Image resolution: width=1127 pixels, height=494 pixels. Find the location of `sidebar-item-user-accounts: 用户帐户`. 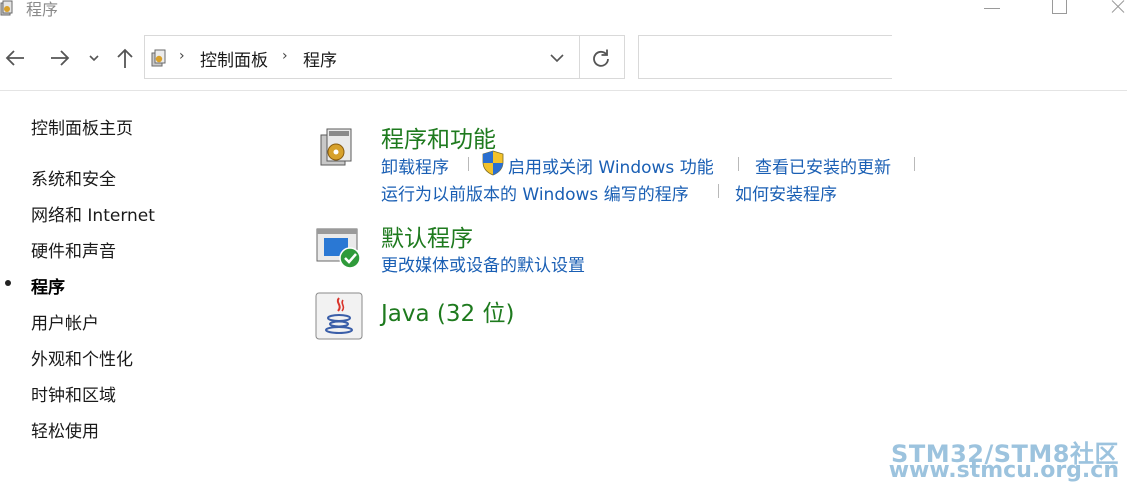

sidebar-item-user-accounts: 用户帐户 is located at coordinates (65, 321).